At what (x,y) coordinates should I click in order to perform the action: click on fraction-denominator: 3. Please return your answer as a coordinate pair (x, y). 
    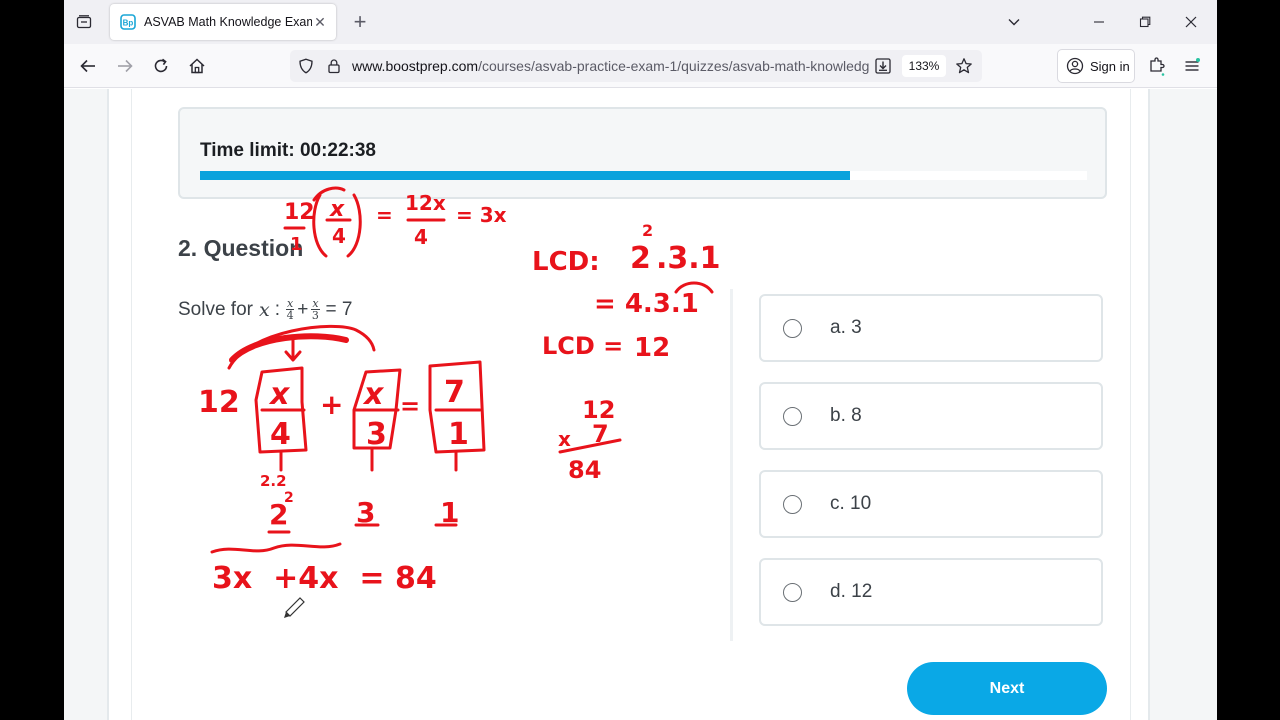
    Looking at the image, I should click on (315, 315).